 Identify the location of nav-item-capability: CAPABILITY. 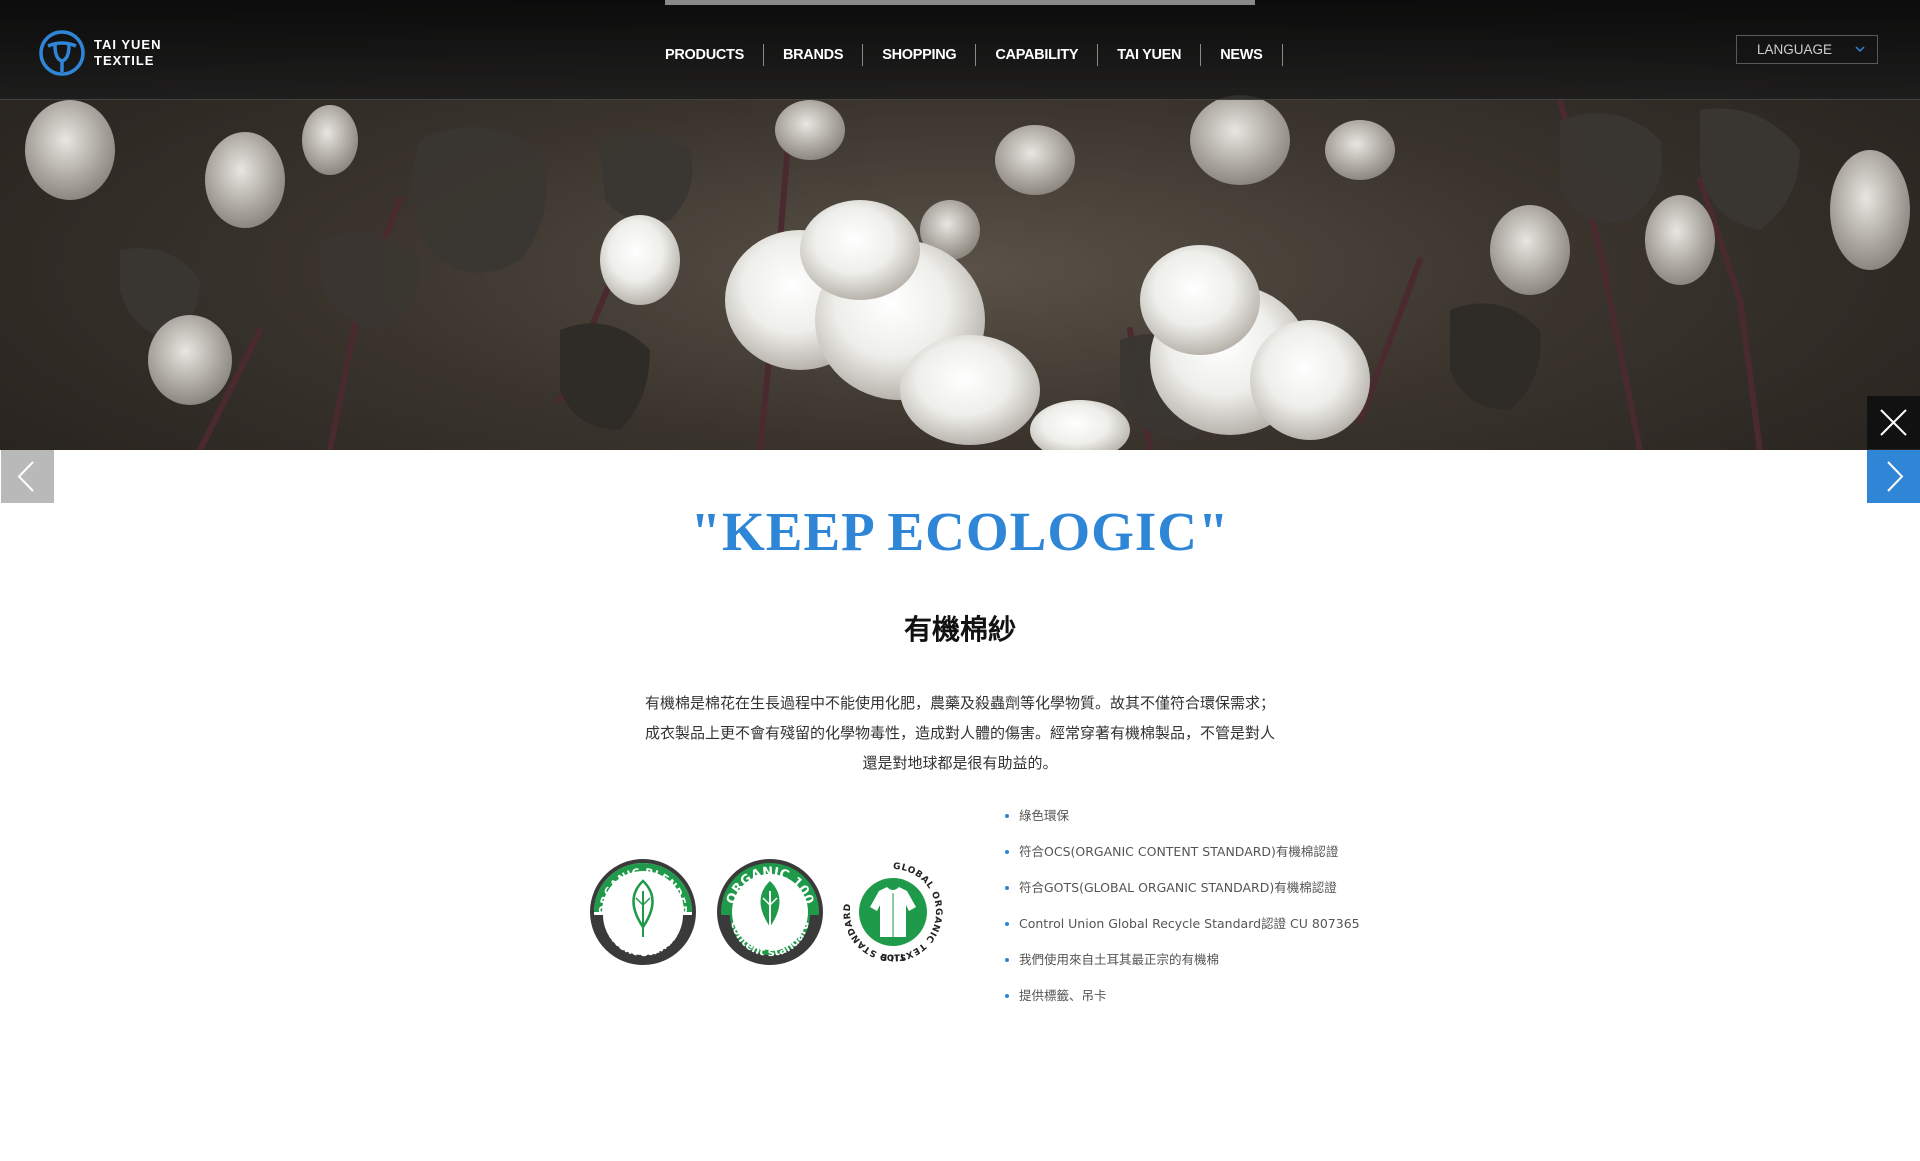
(1037, 55).